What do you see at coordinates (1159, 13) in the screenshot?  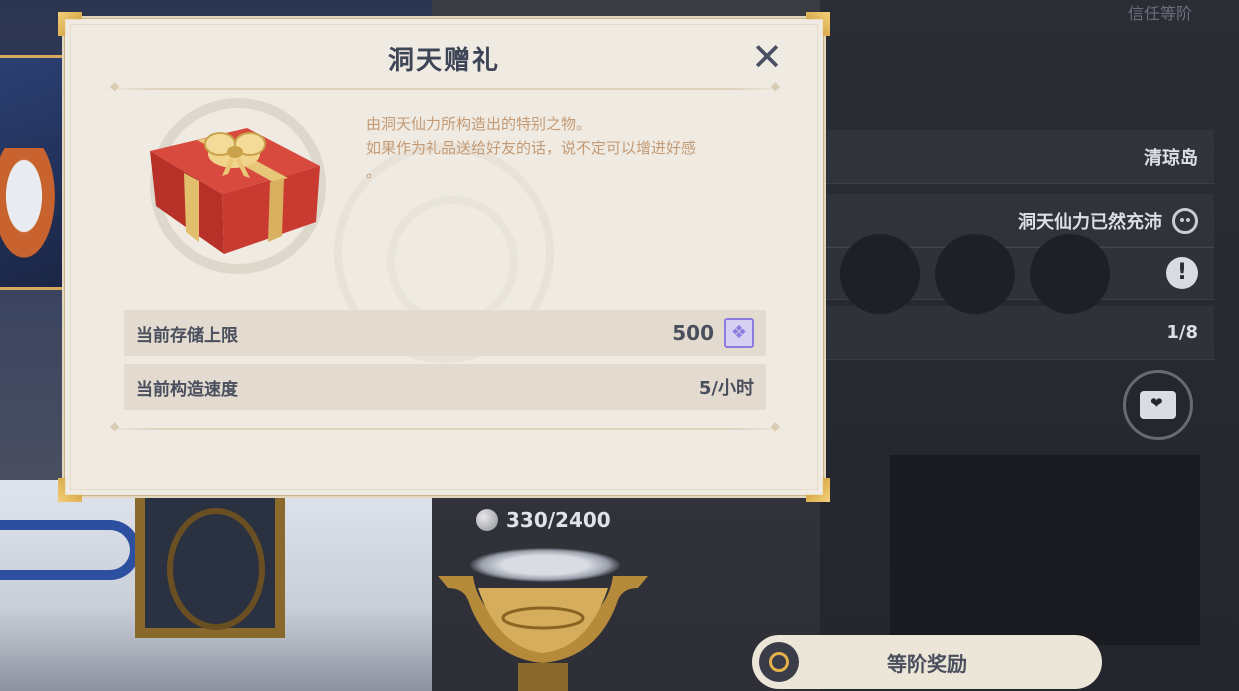 I see `trust-rank-label: 信任等阶` at bounding box center [1159, 13].